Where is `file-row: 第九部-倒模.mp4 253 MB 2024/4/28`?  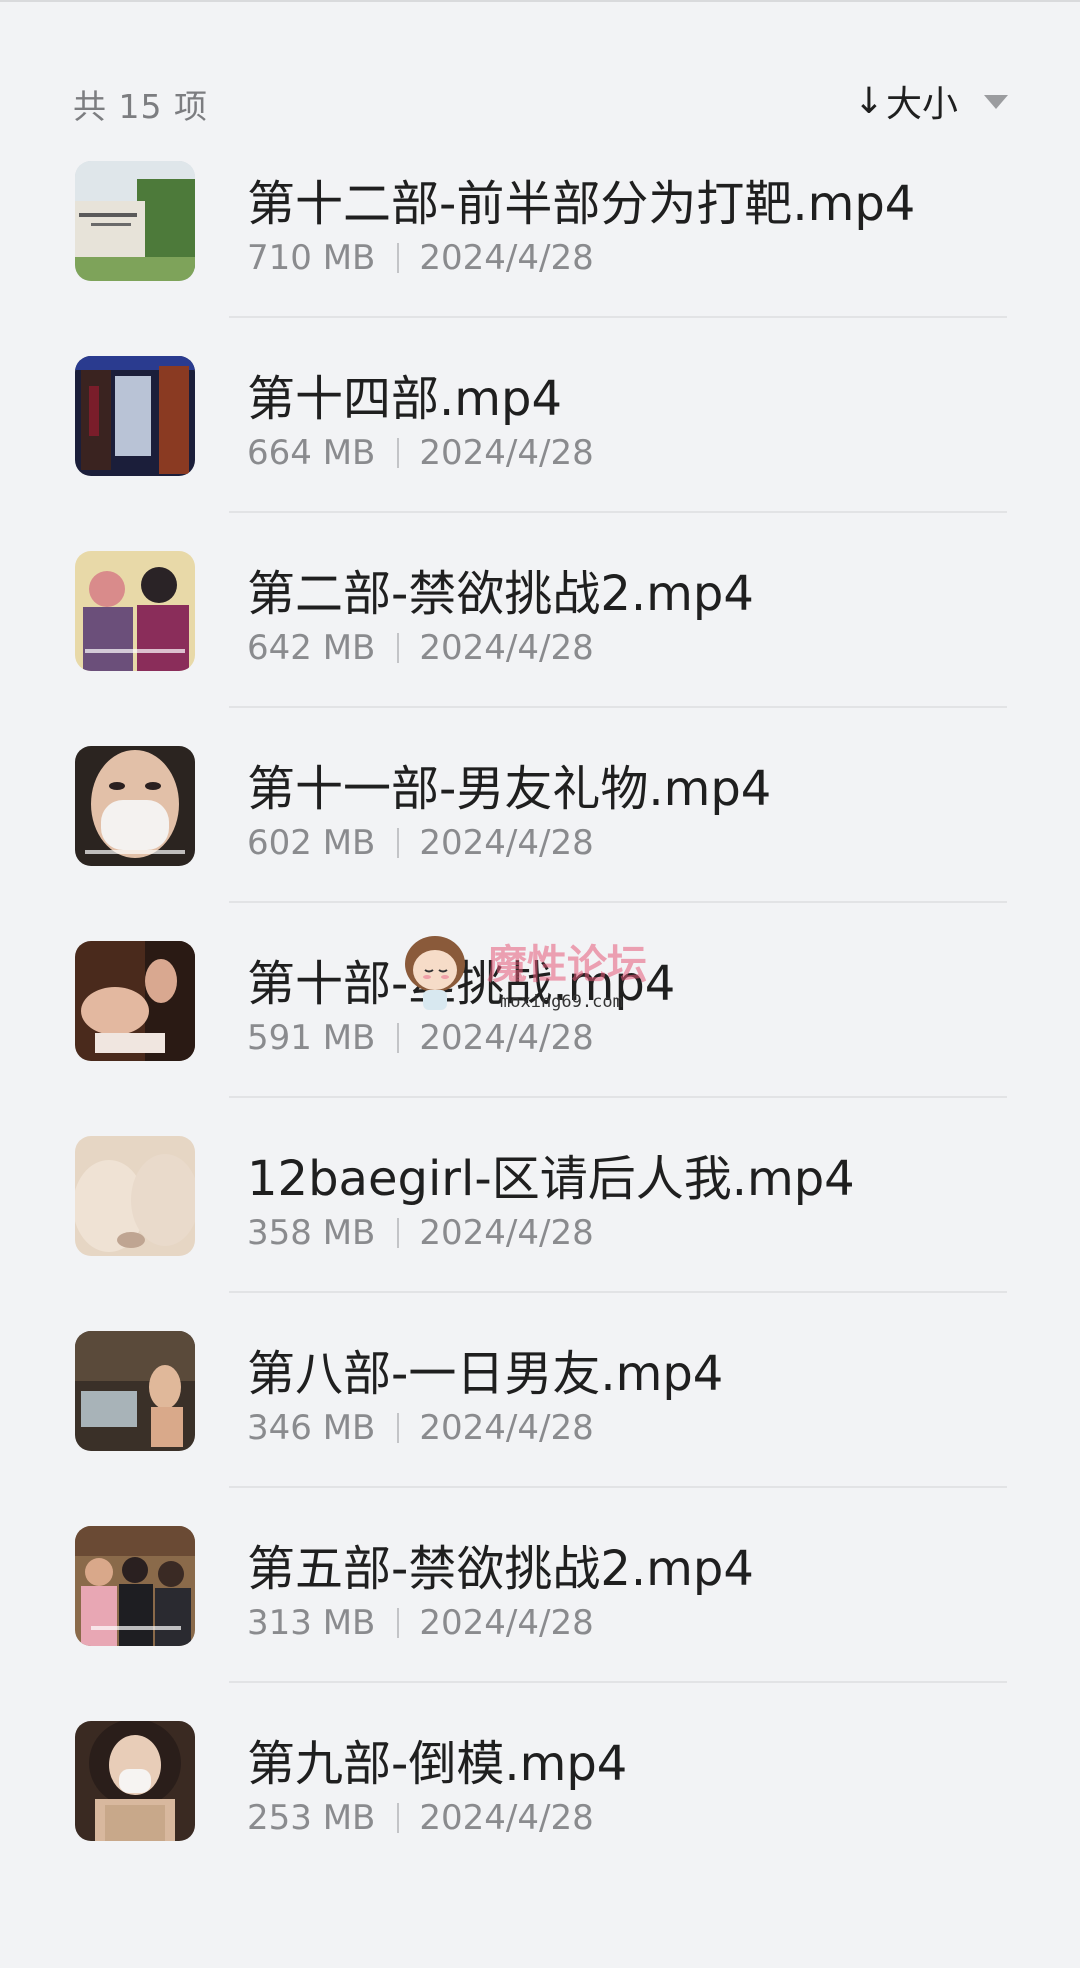
file-row: 第九部-倒模.mp4 253 MB 2024/4/28 is located at coordinates (540, 1807).